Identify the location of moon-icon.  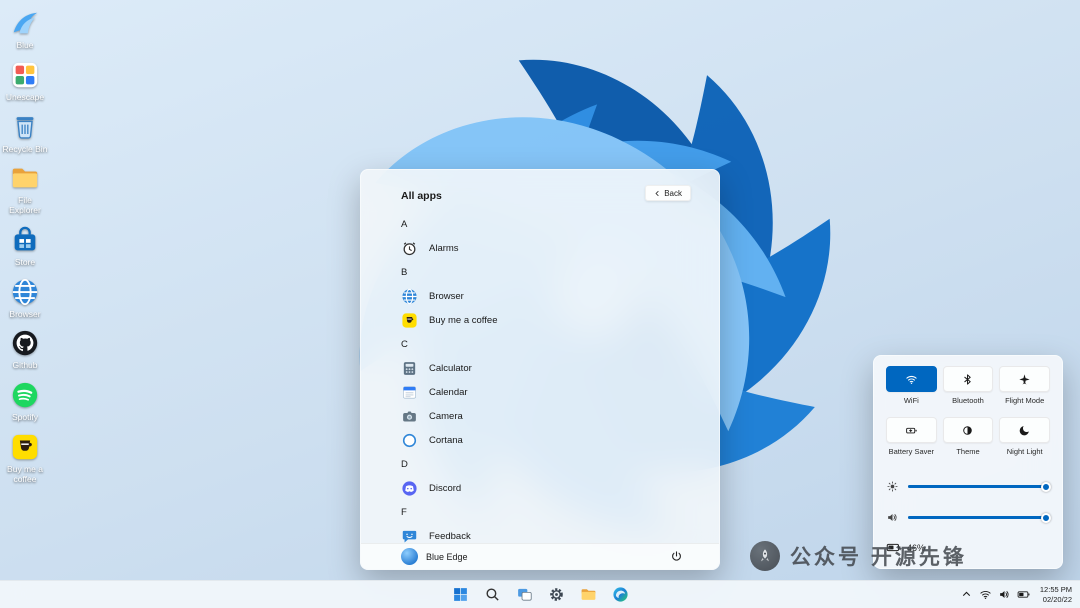
(1024, 430).